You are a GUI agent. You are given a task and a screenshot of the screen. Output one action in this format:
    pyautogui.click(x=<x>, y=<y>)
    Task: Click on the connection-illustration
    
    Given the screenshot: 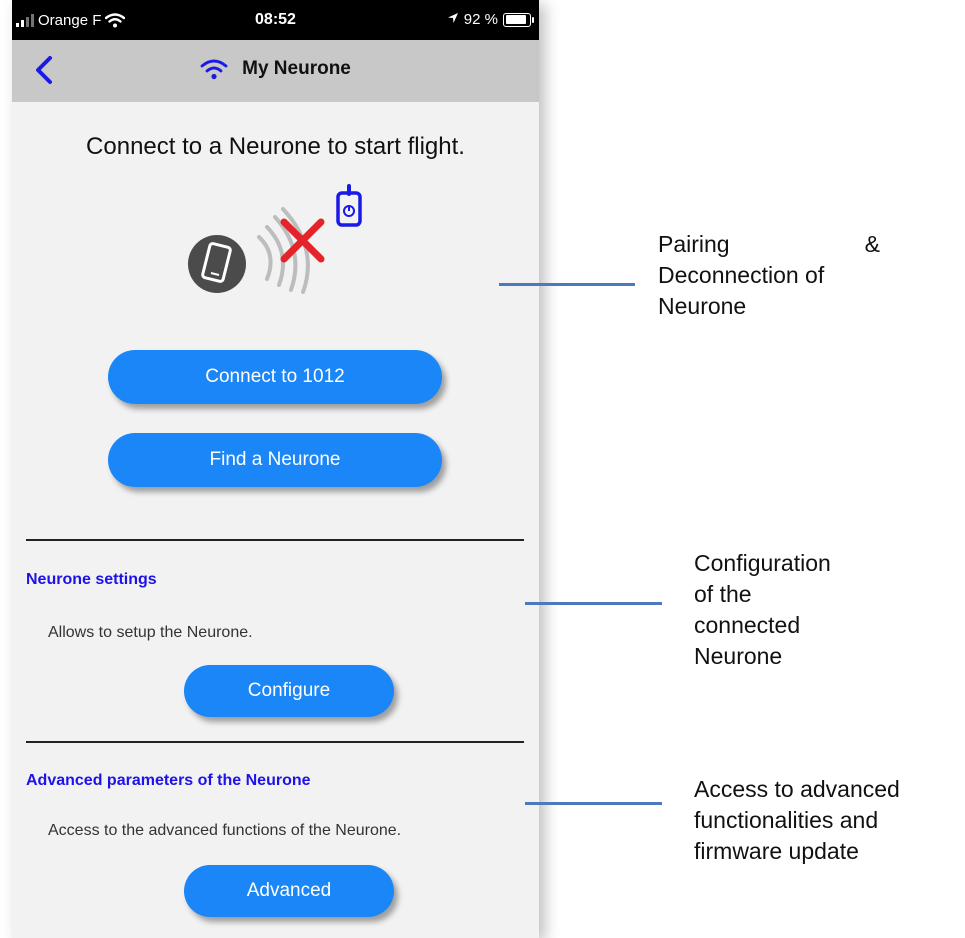 What is the action you would take?
    pyautogui.click(x=275, y=239)
    